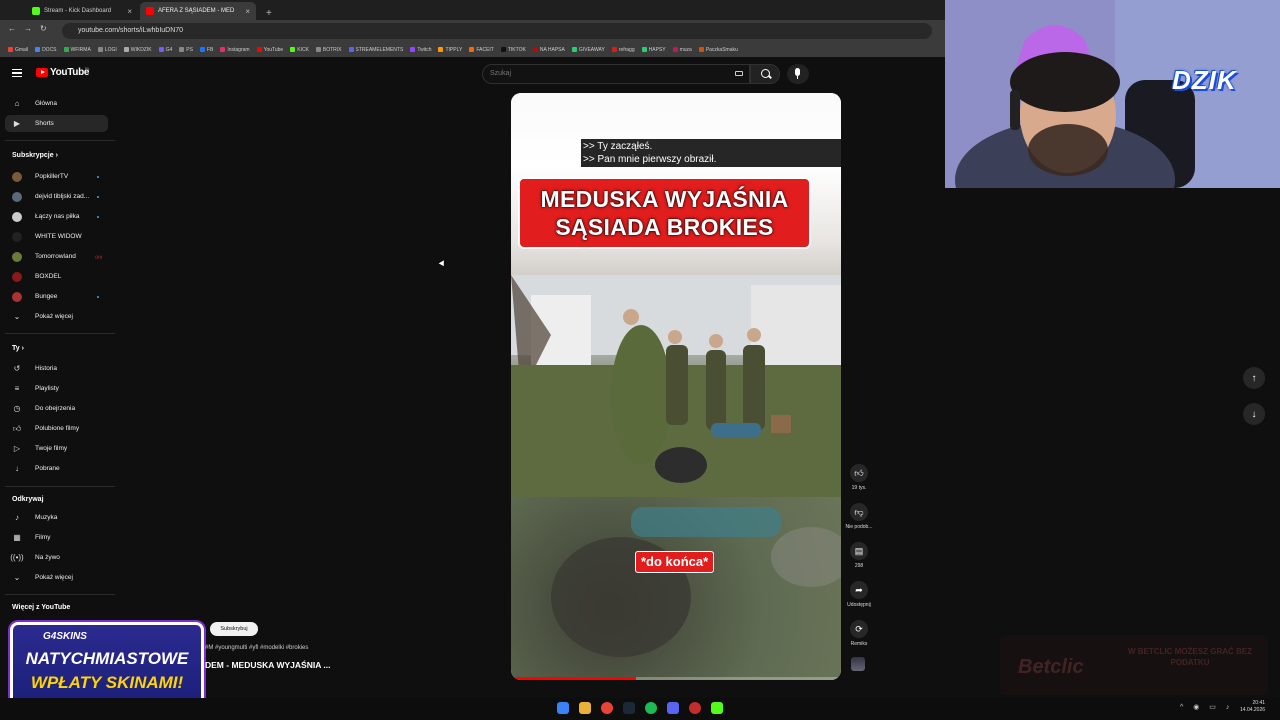  Describe the element at coordinates (420, 50) in the screenshot. I see `bookmark-item: Twitch` at that location.